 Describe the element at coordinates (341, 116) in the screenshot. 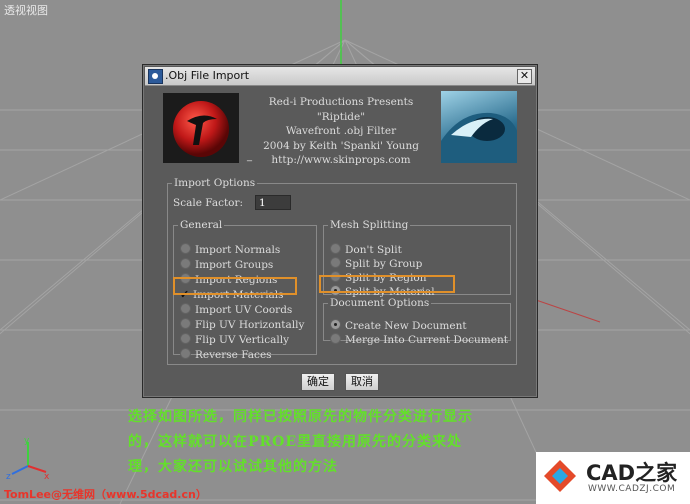

I see `credit-line: "Riptide"` at that location.